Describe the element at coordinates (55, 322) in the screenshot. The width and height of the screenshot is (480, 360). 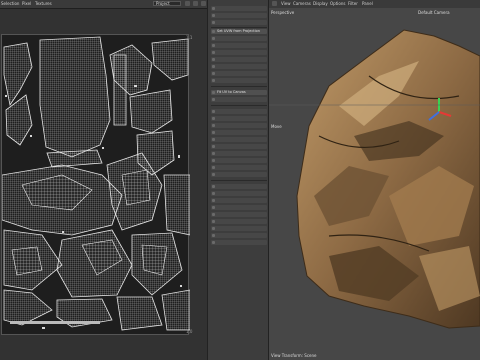
I see `uv-scroll-bar` at that location.